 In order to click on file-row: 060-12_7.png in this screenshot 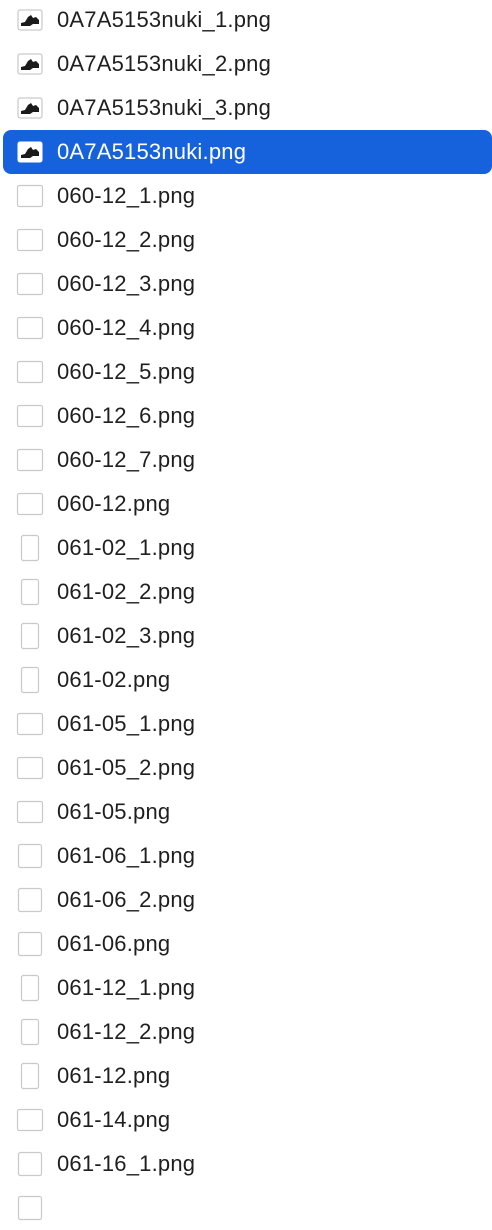, I will do `click(246, 460)`.